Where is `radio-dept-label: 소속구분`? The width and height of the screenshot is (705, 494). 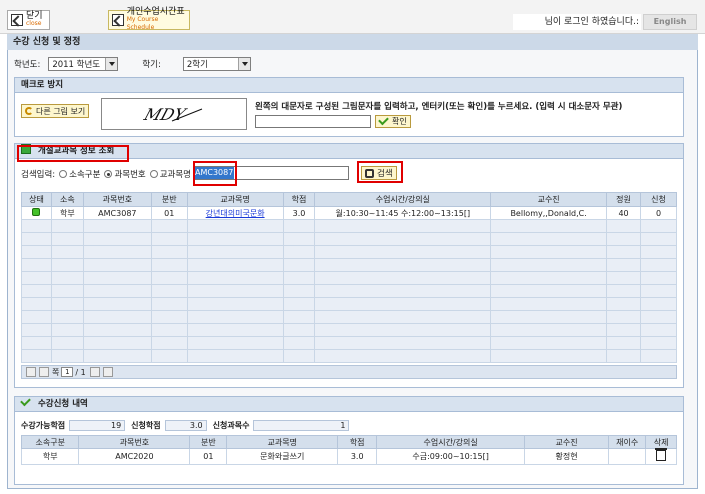
radio-dept-label: 소속구분 is located at coordinates (85, 175).